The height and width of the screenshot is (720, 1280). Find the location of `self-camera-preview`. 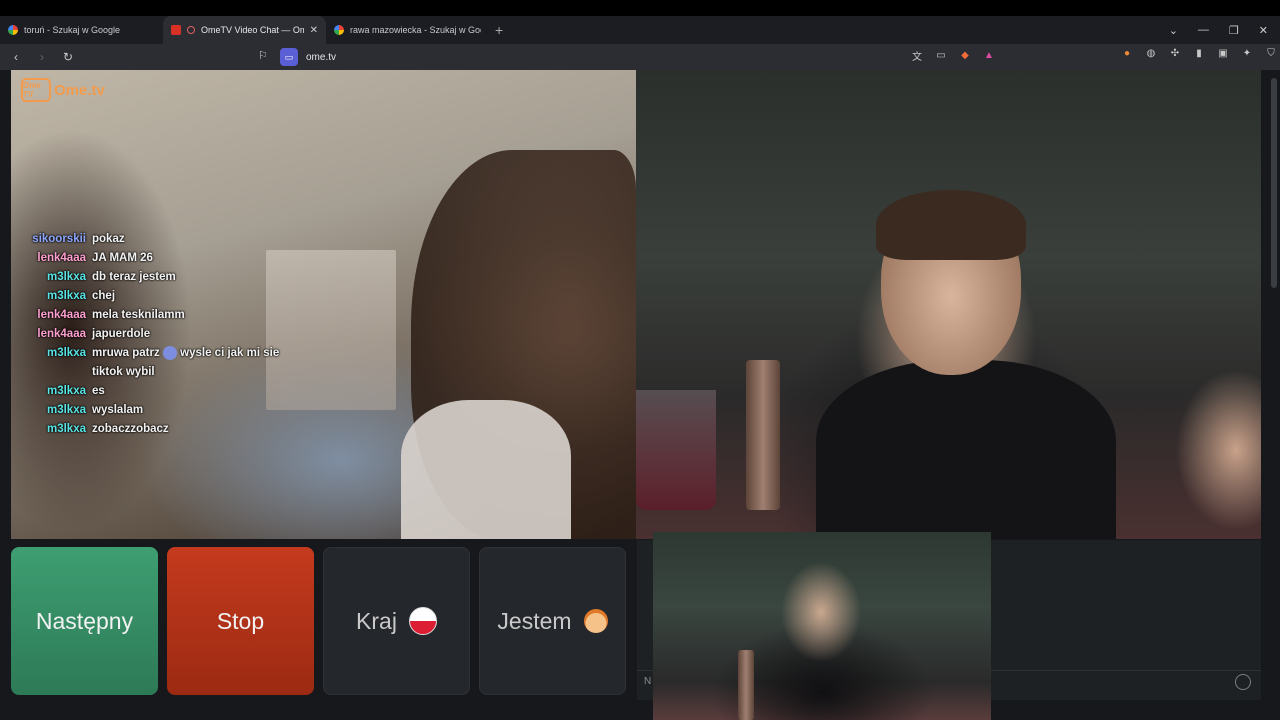

self-camera-preview is located at coordinates (822, 626).